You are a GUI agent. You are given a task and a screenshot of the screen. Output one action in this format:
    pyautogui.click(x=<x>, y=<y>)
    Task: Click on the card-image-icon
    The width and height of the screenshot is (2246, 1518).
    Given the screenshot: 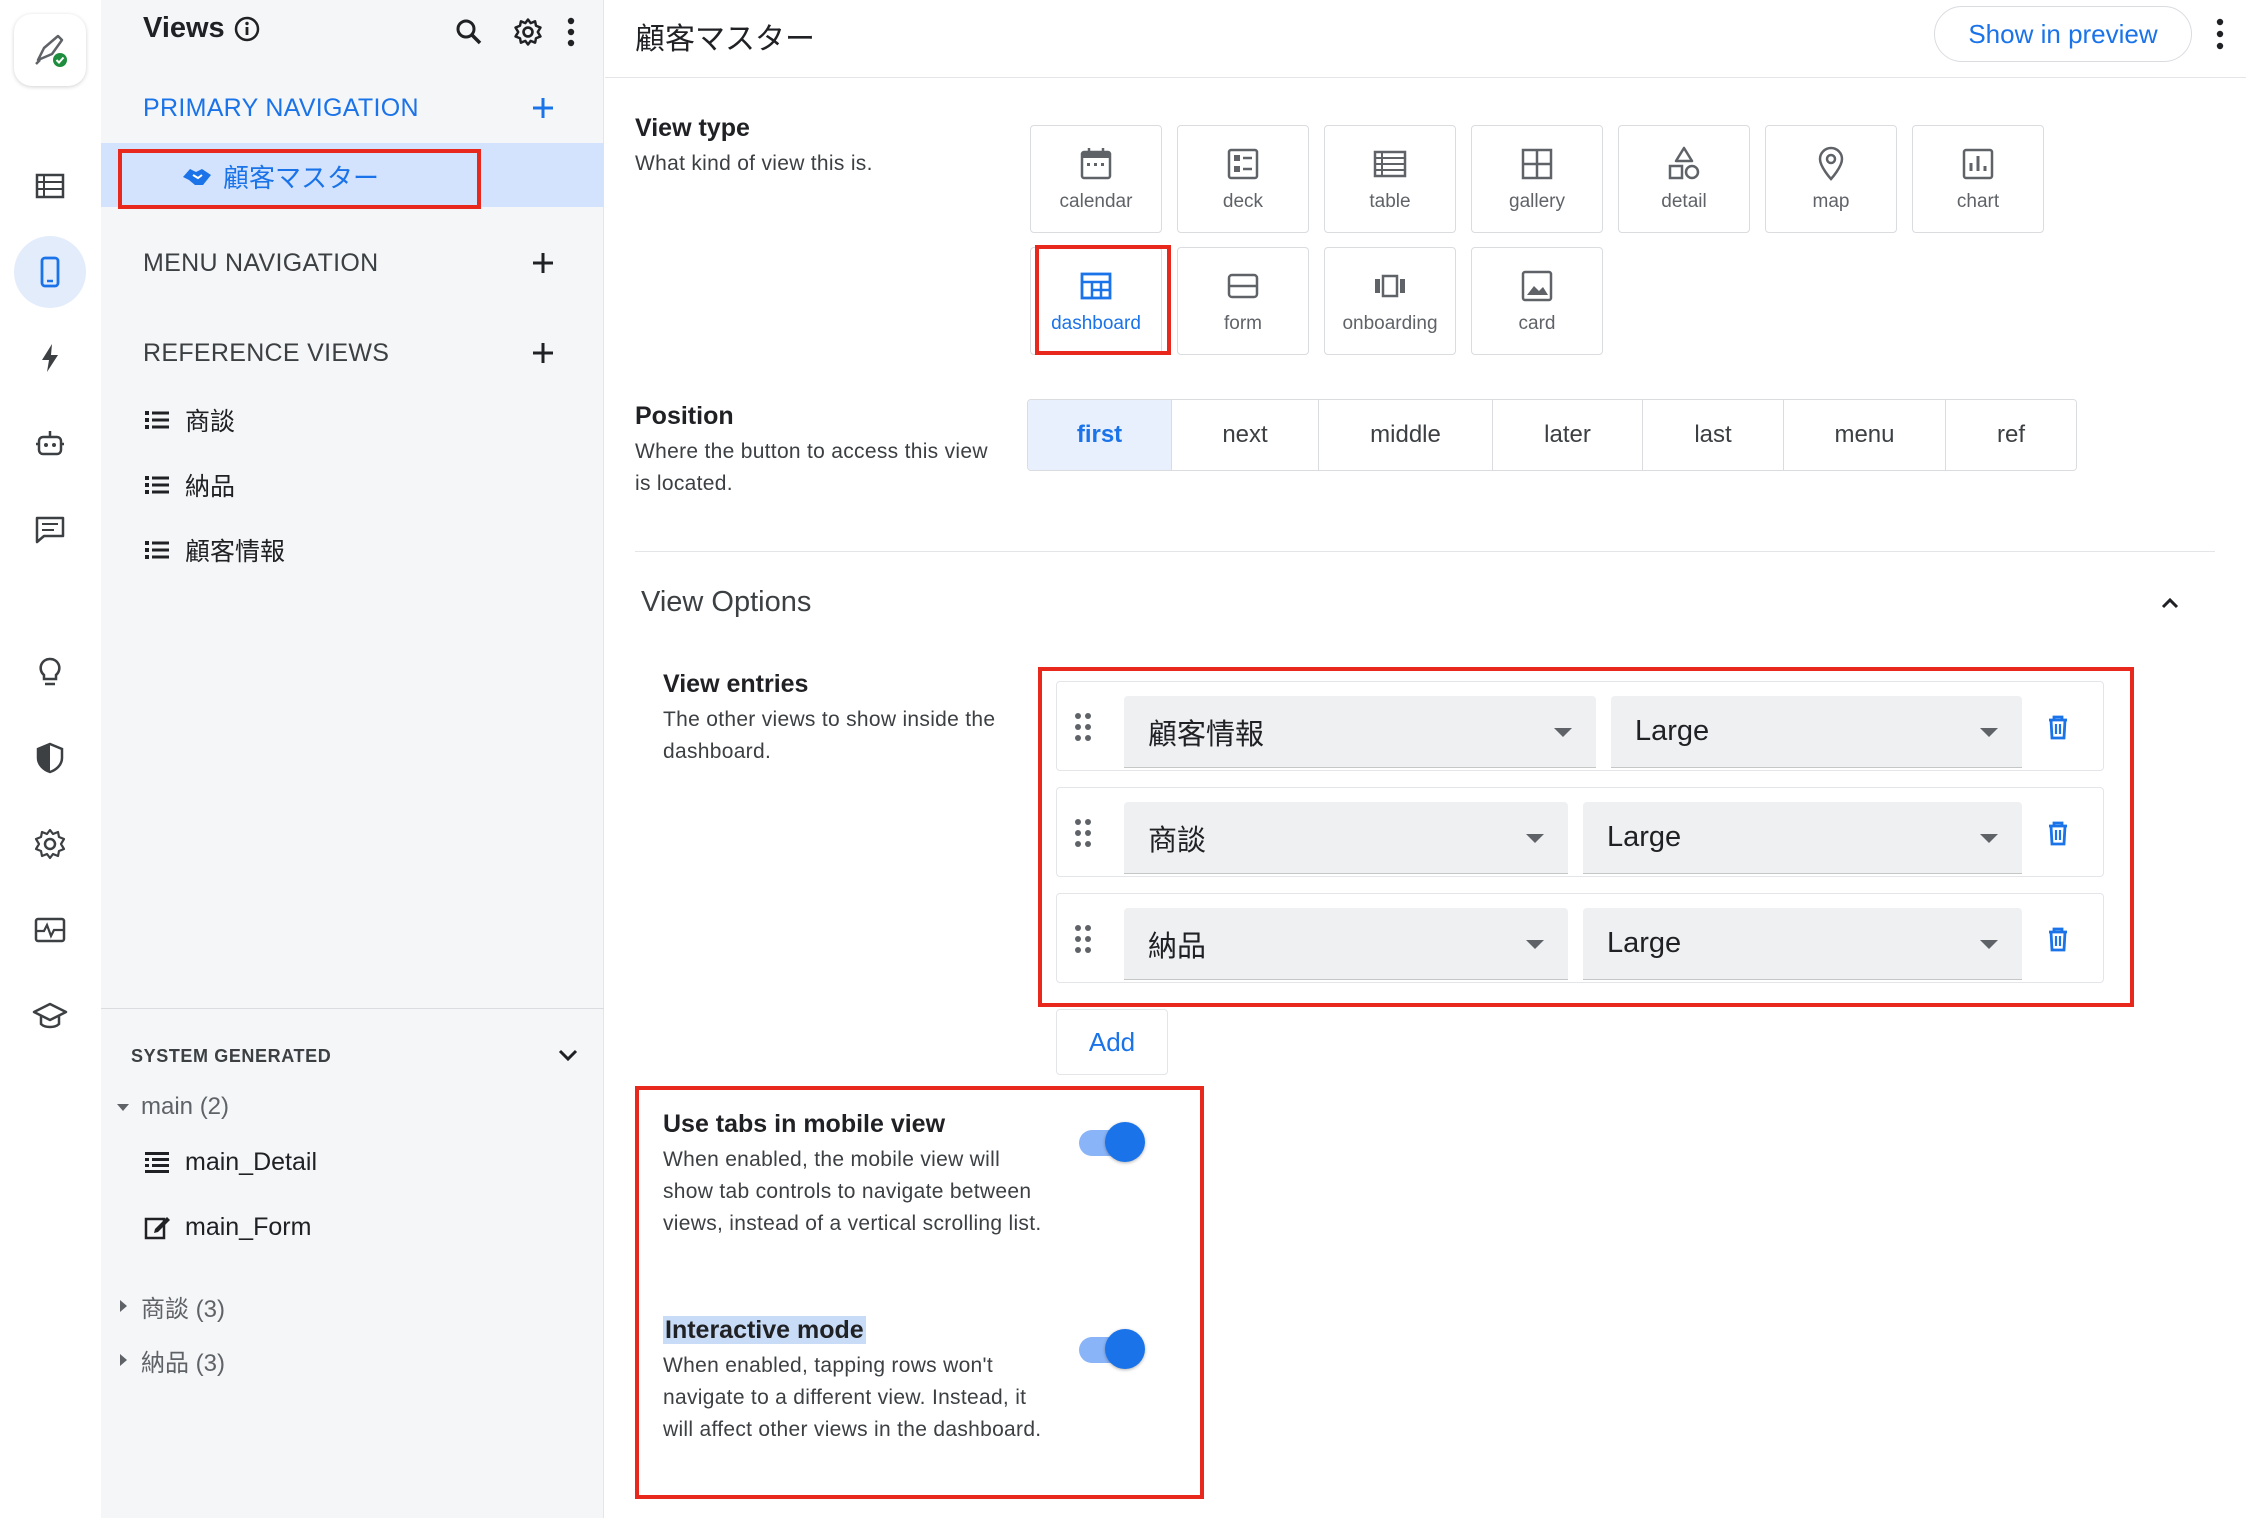 What is the action you would take?
    pyautogui.click(x=1537, y=286)
    